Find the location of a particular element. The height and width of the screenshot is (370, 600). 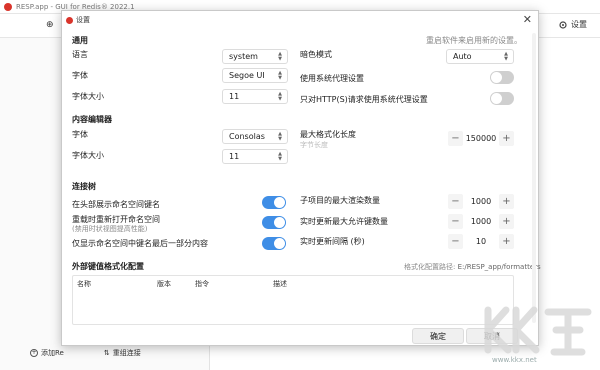

formatters-path-label: 格式化配置路径: is located at coordinates (430, 267).